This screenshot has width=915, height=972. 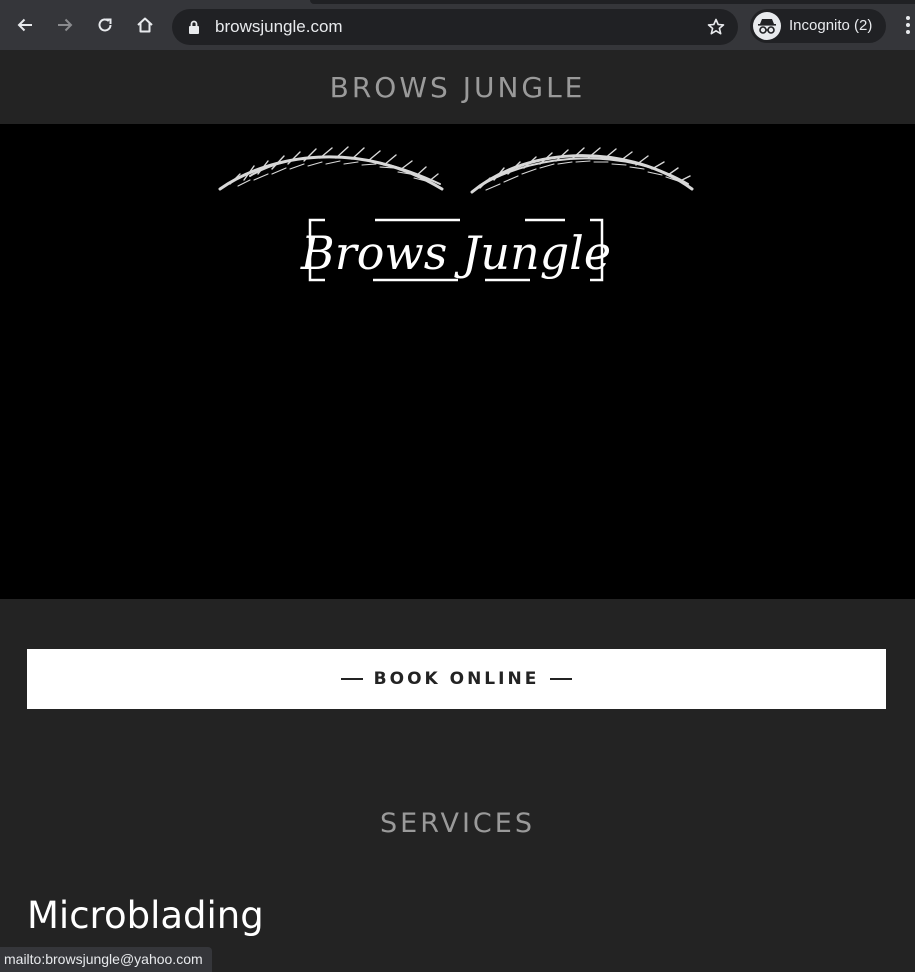 I want to click on forward-arrow-icon, so click(x=65, y=25).